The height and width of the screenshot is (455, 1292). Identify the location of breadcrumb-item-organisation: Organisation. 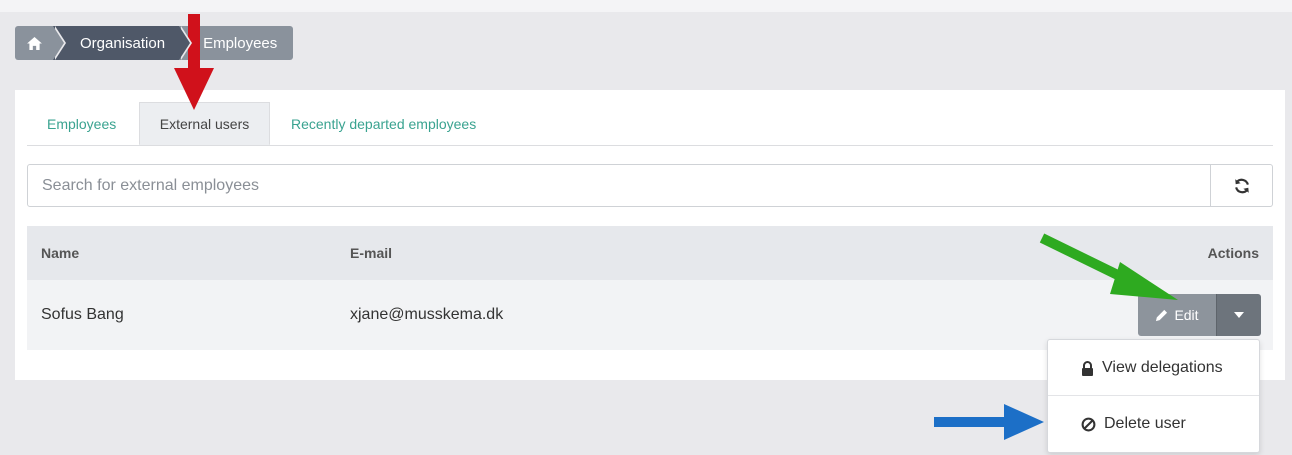
(123, 43).